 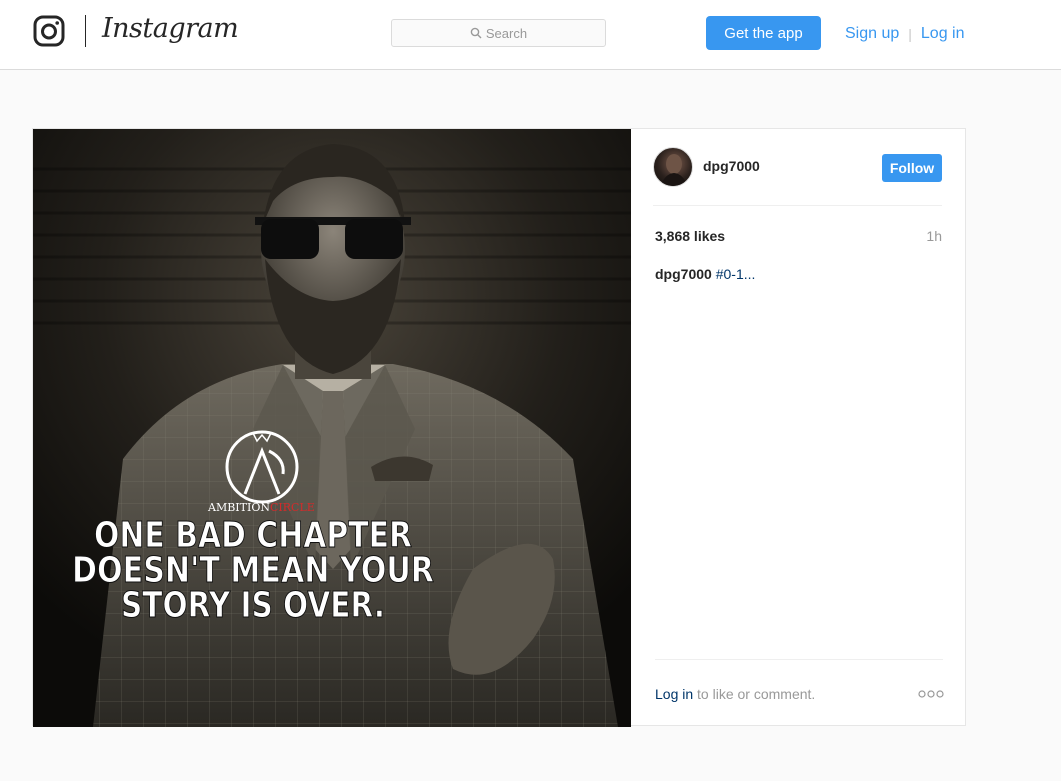 I want to click on get-the-app-button: Get the app, so click(x=763, y=33).